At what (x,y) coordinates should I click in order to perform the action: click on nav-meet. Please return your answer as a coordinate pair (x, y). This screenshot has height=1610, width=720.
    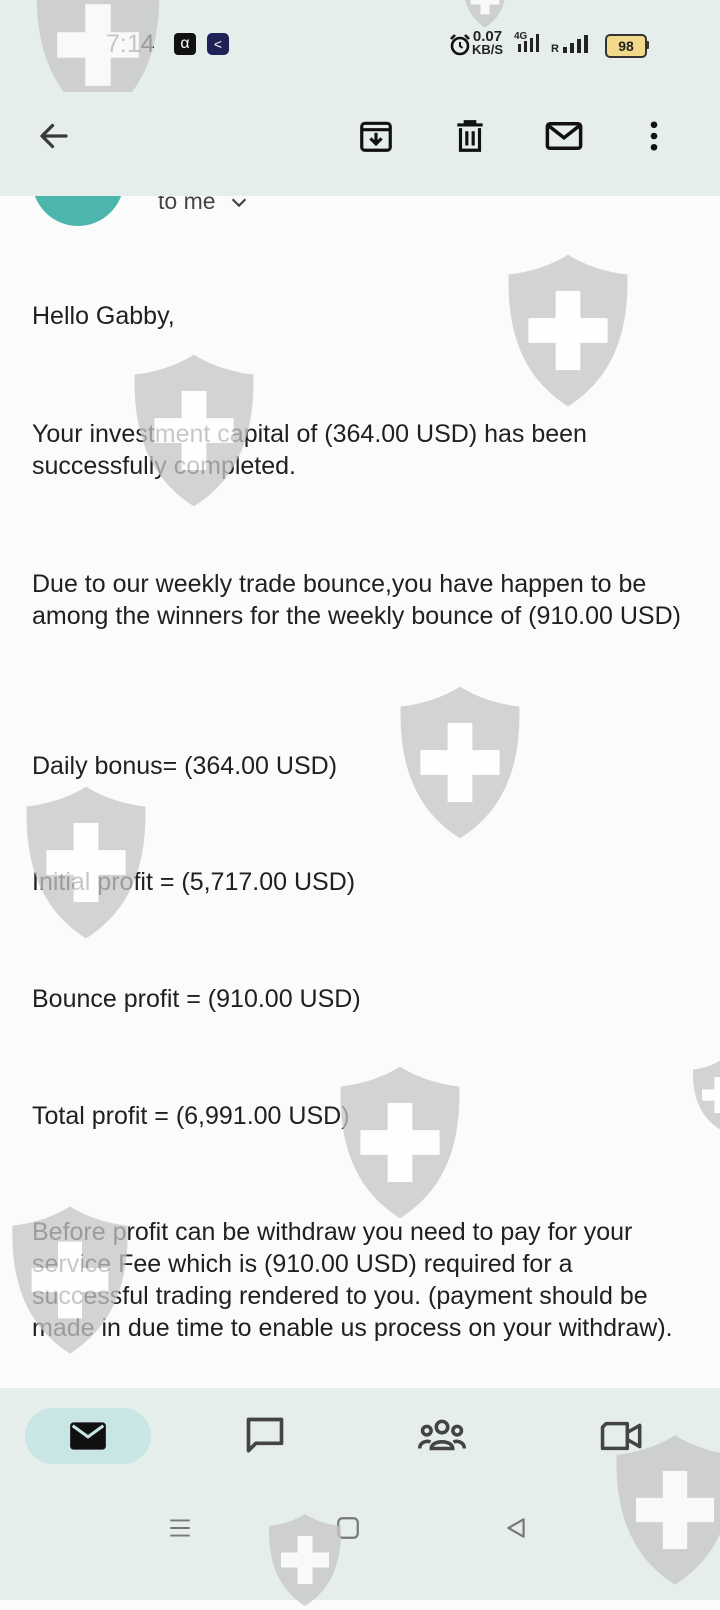
    Looking at the image, I should click on (622, 1436).